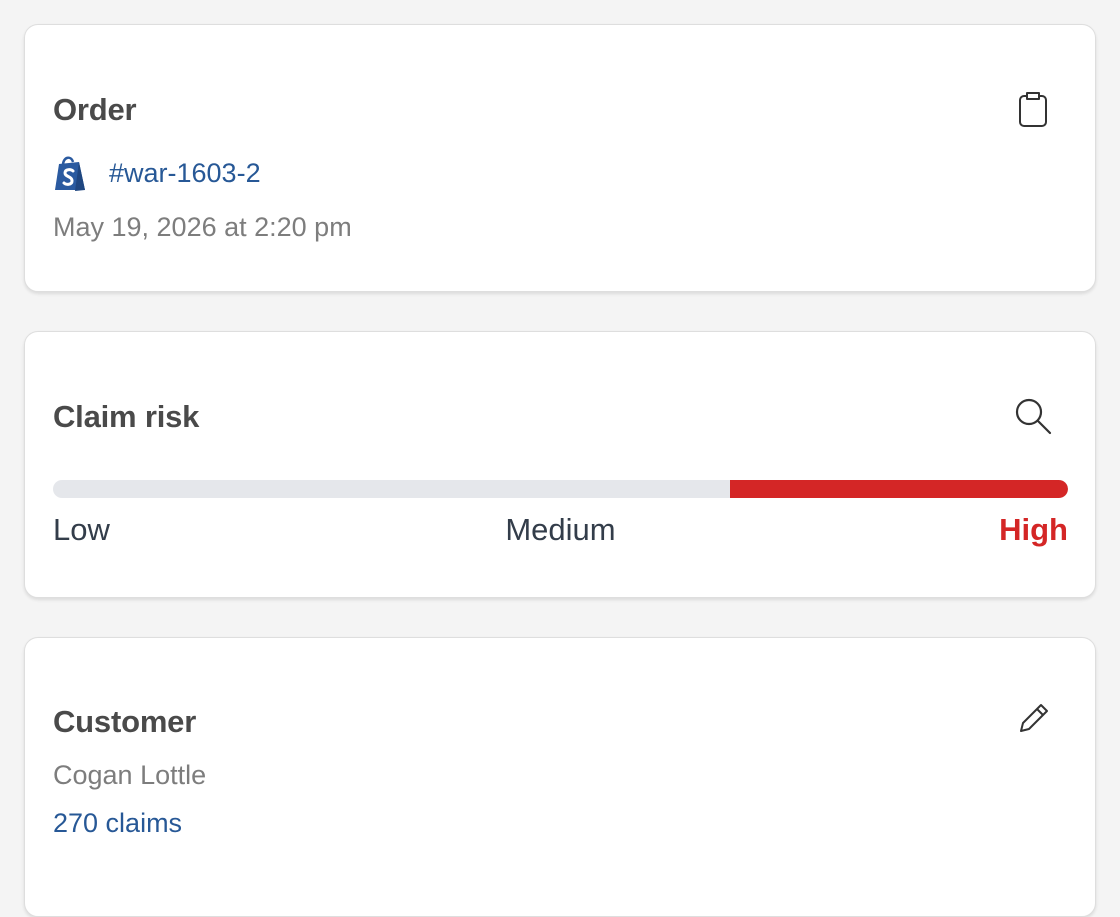  I want to click on risk-label-high: High, so click(1033, 529).